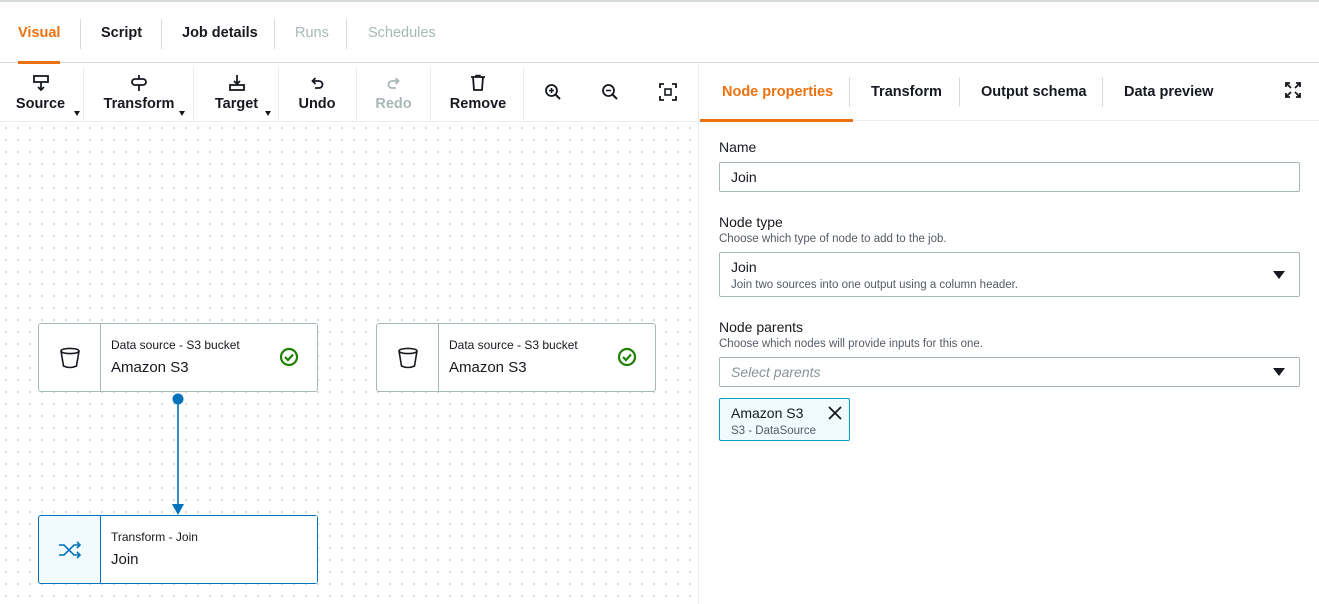 The height and width of the screenshot is (604, 1319). I want to click on target-button: Target, so click(242, 92).